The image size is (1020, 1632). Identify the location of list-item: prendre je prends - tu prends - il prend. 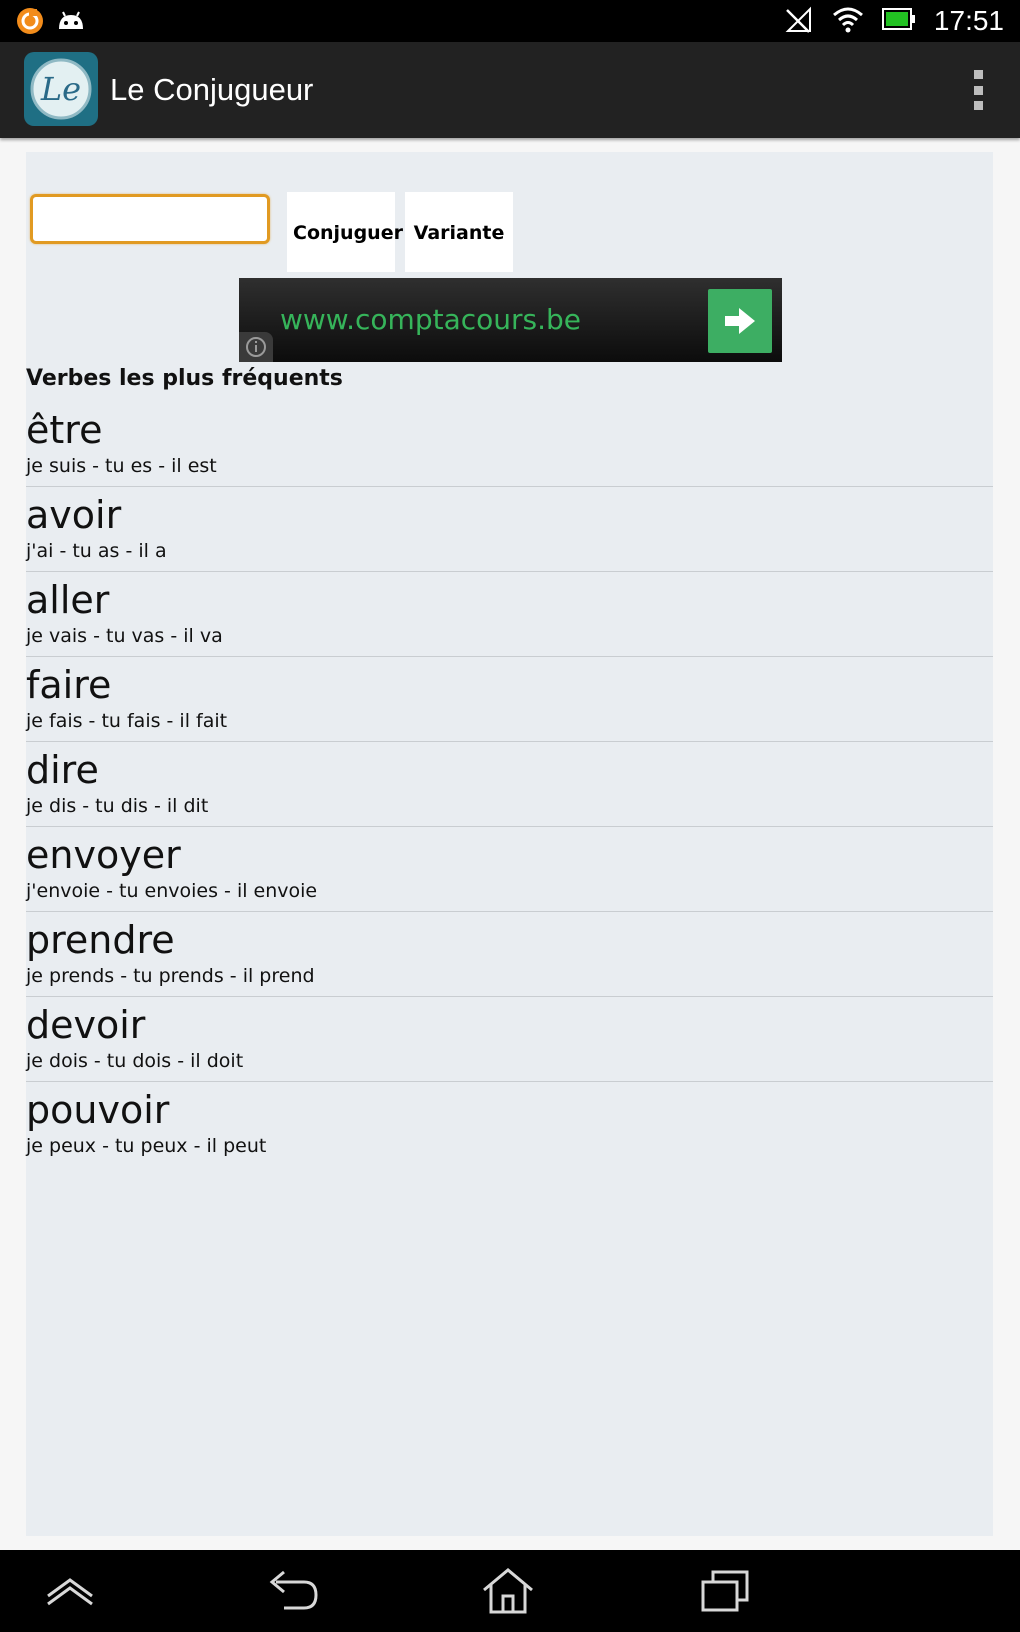
(509, 954).